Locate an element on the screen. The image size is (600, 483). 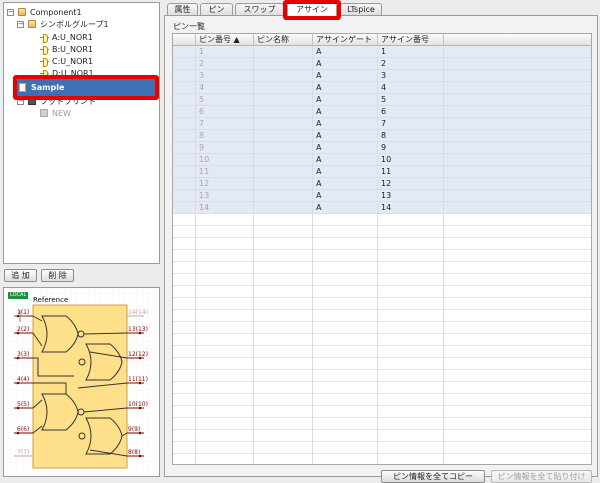
table-row: 11 A 11 is located at coordinates (382, 172).